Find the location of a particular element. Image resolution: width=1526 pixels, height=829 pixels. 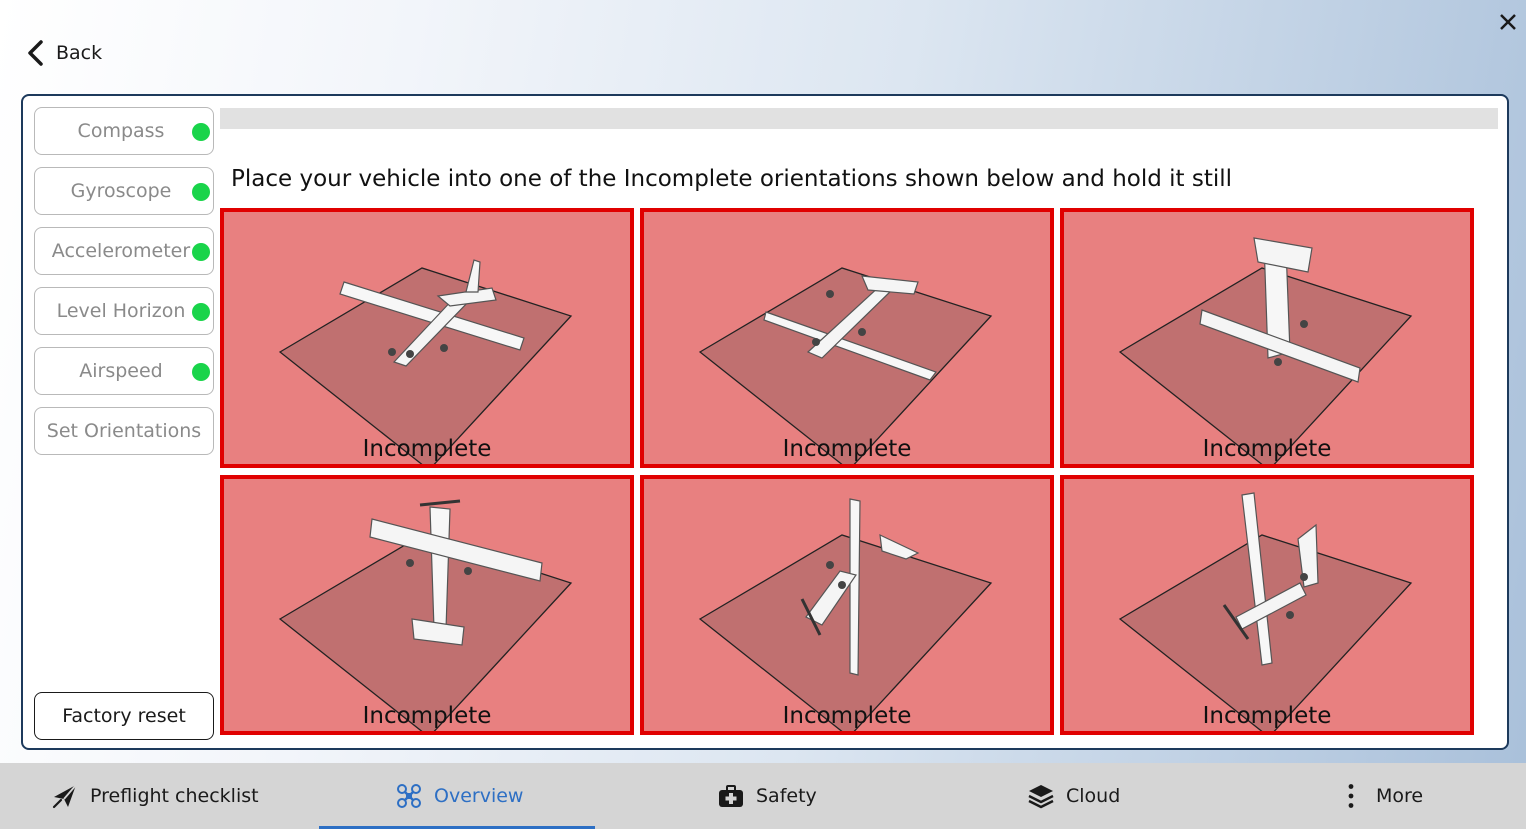

sensor-button-gyroscope: Gyroscope is located at coordinates (124, 191).